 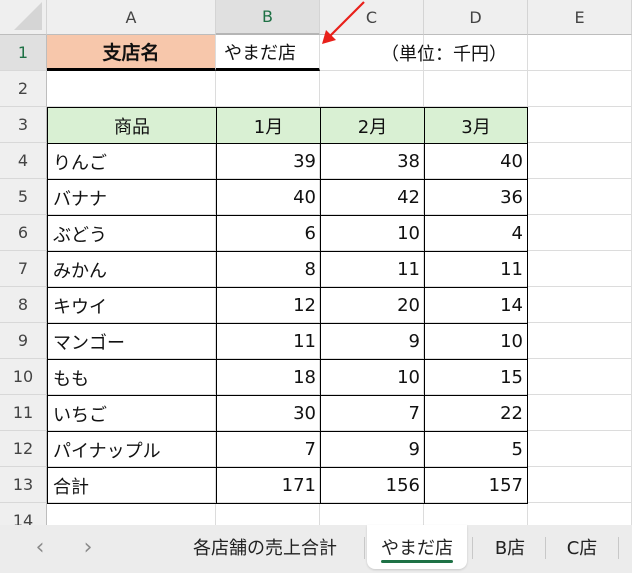 What do you see at coordinates (23, 17) in the screenshot?
I see `select-all-corner` at bounding box center [23, 17].